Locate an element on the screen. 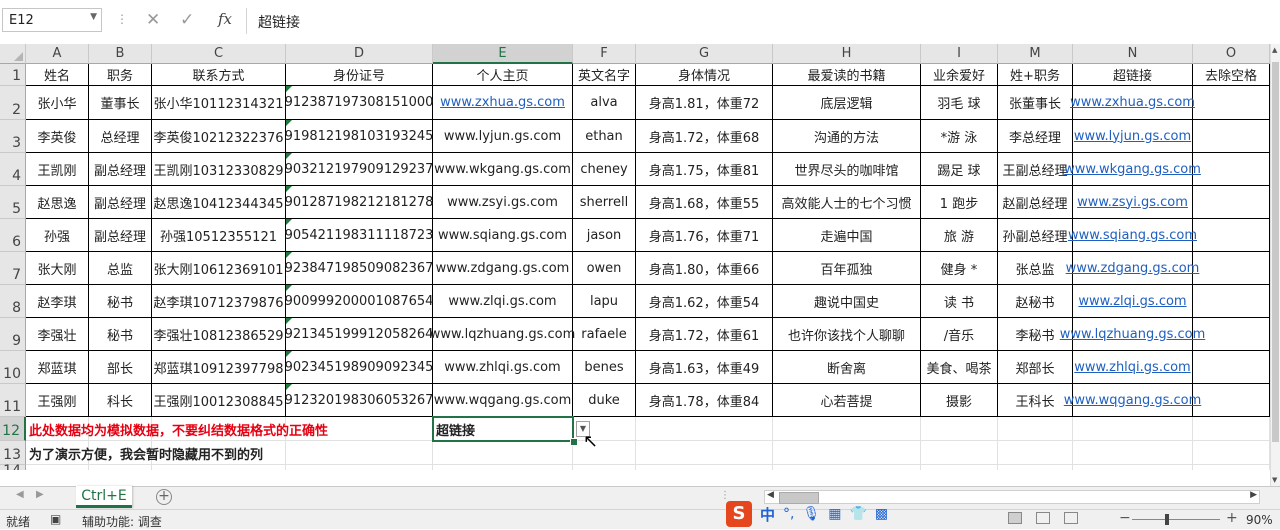 This screenshot has height=530, width=1280. row-header-12: 12 is located at coordinates (13, 429).